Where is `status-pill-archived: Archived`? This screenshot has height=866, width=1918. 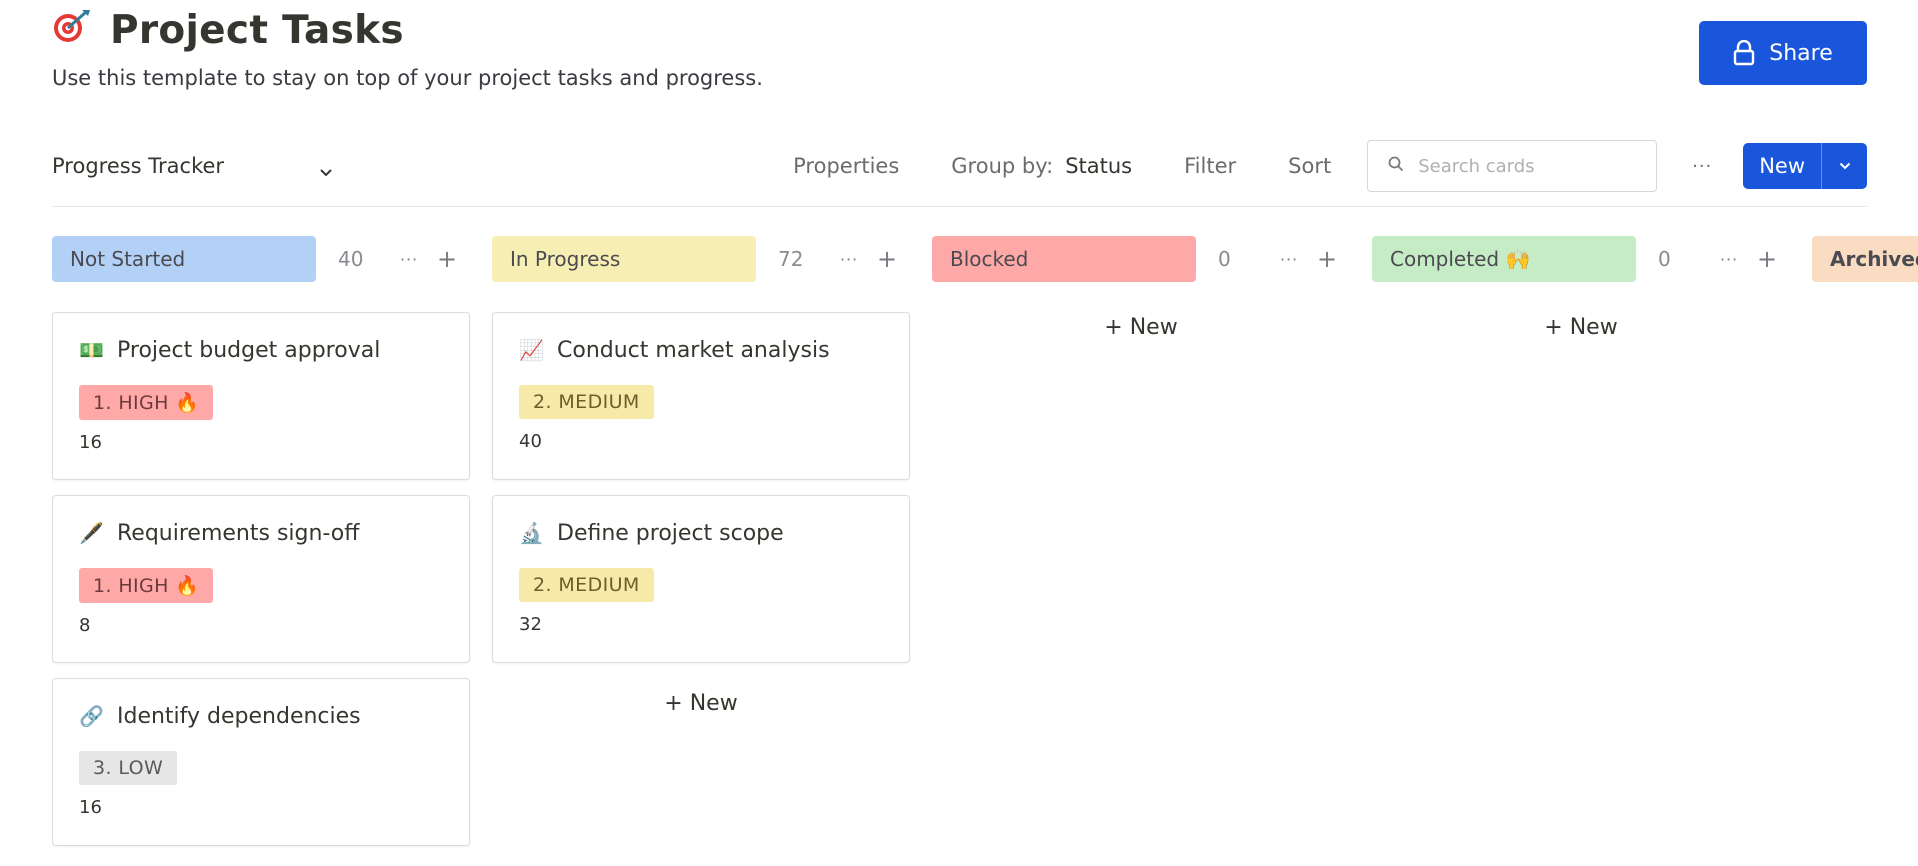
status-pill-archived: Archived is located at coordinates (1865, 259).